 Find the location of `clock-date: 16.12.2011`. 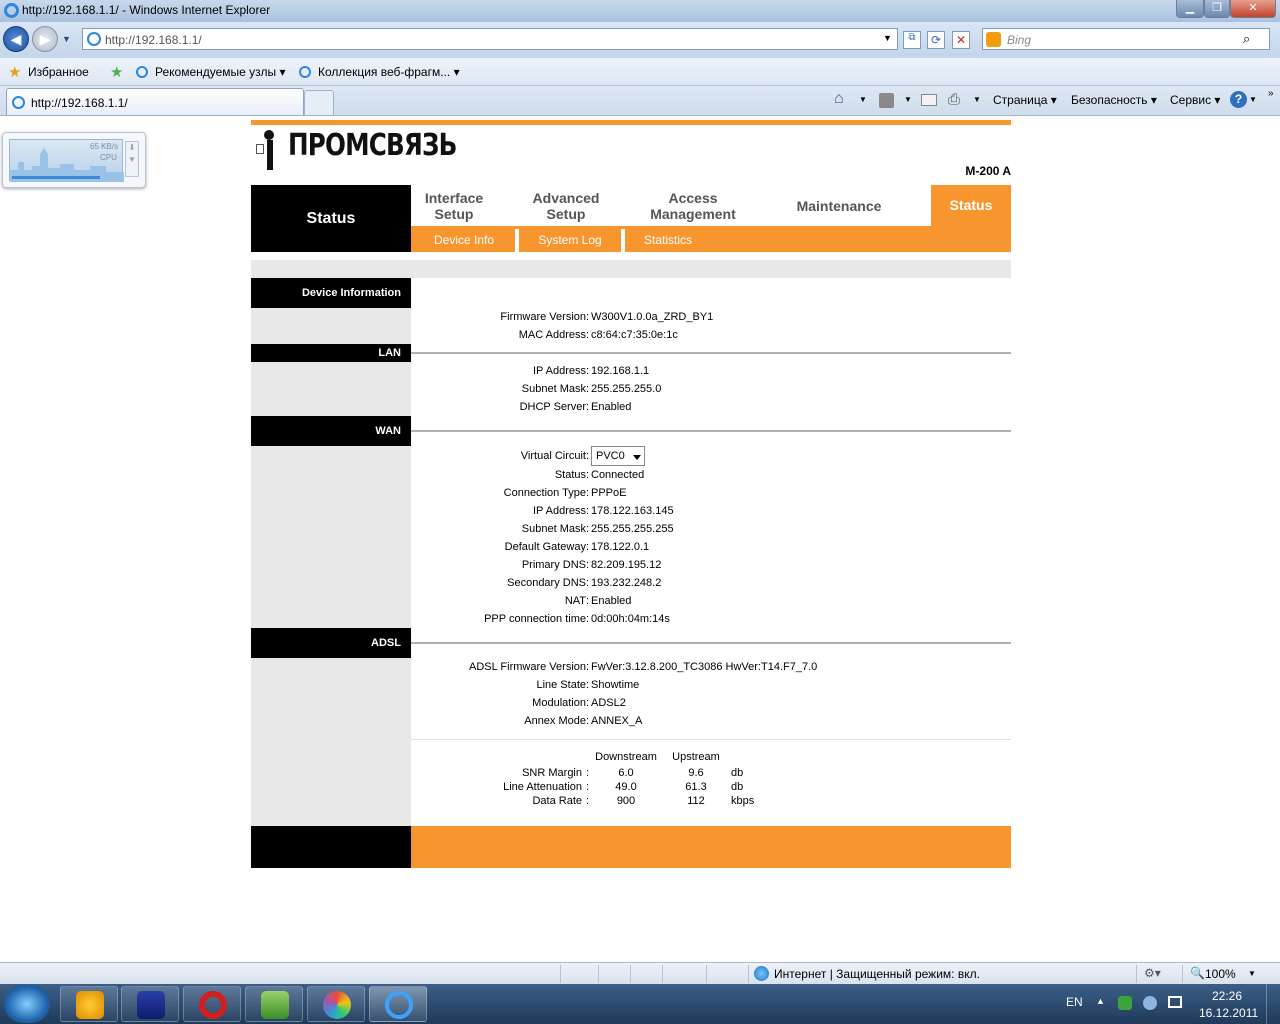

clock-date: 16.12.2011 is located at coordinates (1228, 1013).